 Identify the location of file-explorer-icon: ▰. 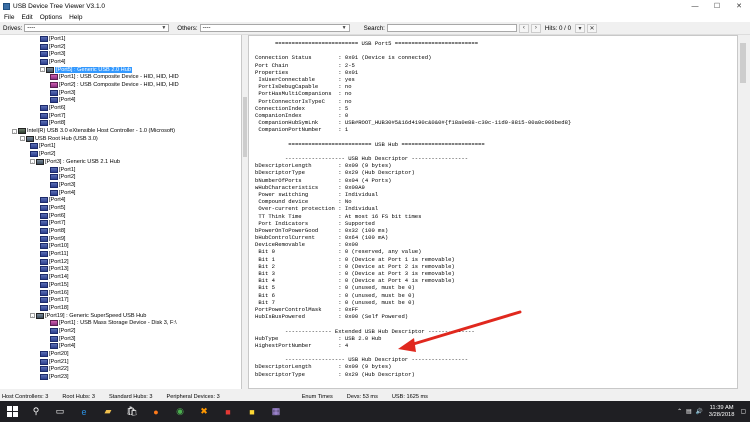
(108, 412).